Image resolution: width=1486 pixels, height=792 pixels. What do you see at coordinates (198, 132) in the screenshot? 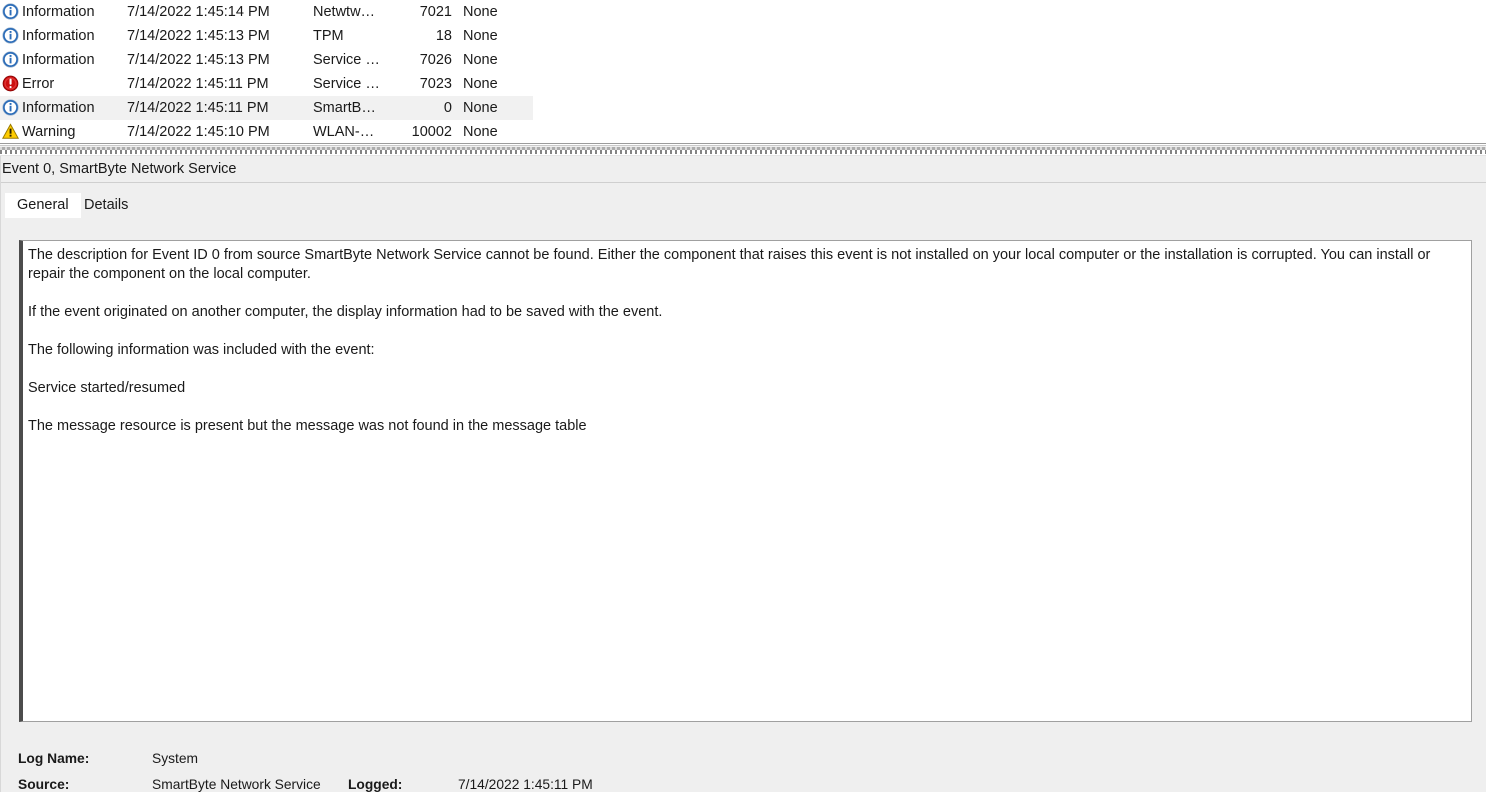
I see `event-datetime-cell: 7/14/2022 1:45:10 PM` at bounding box center [198, 132].